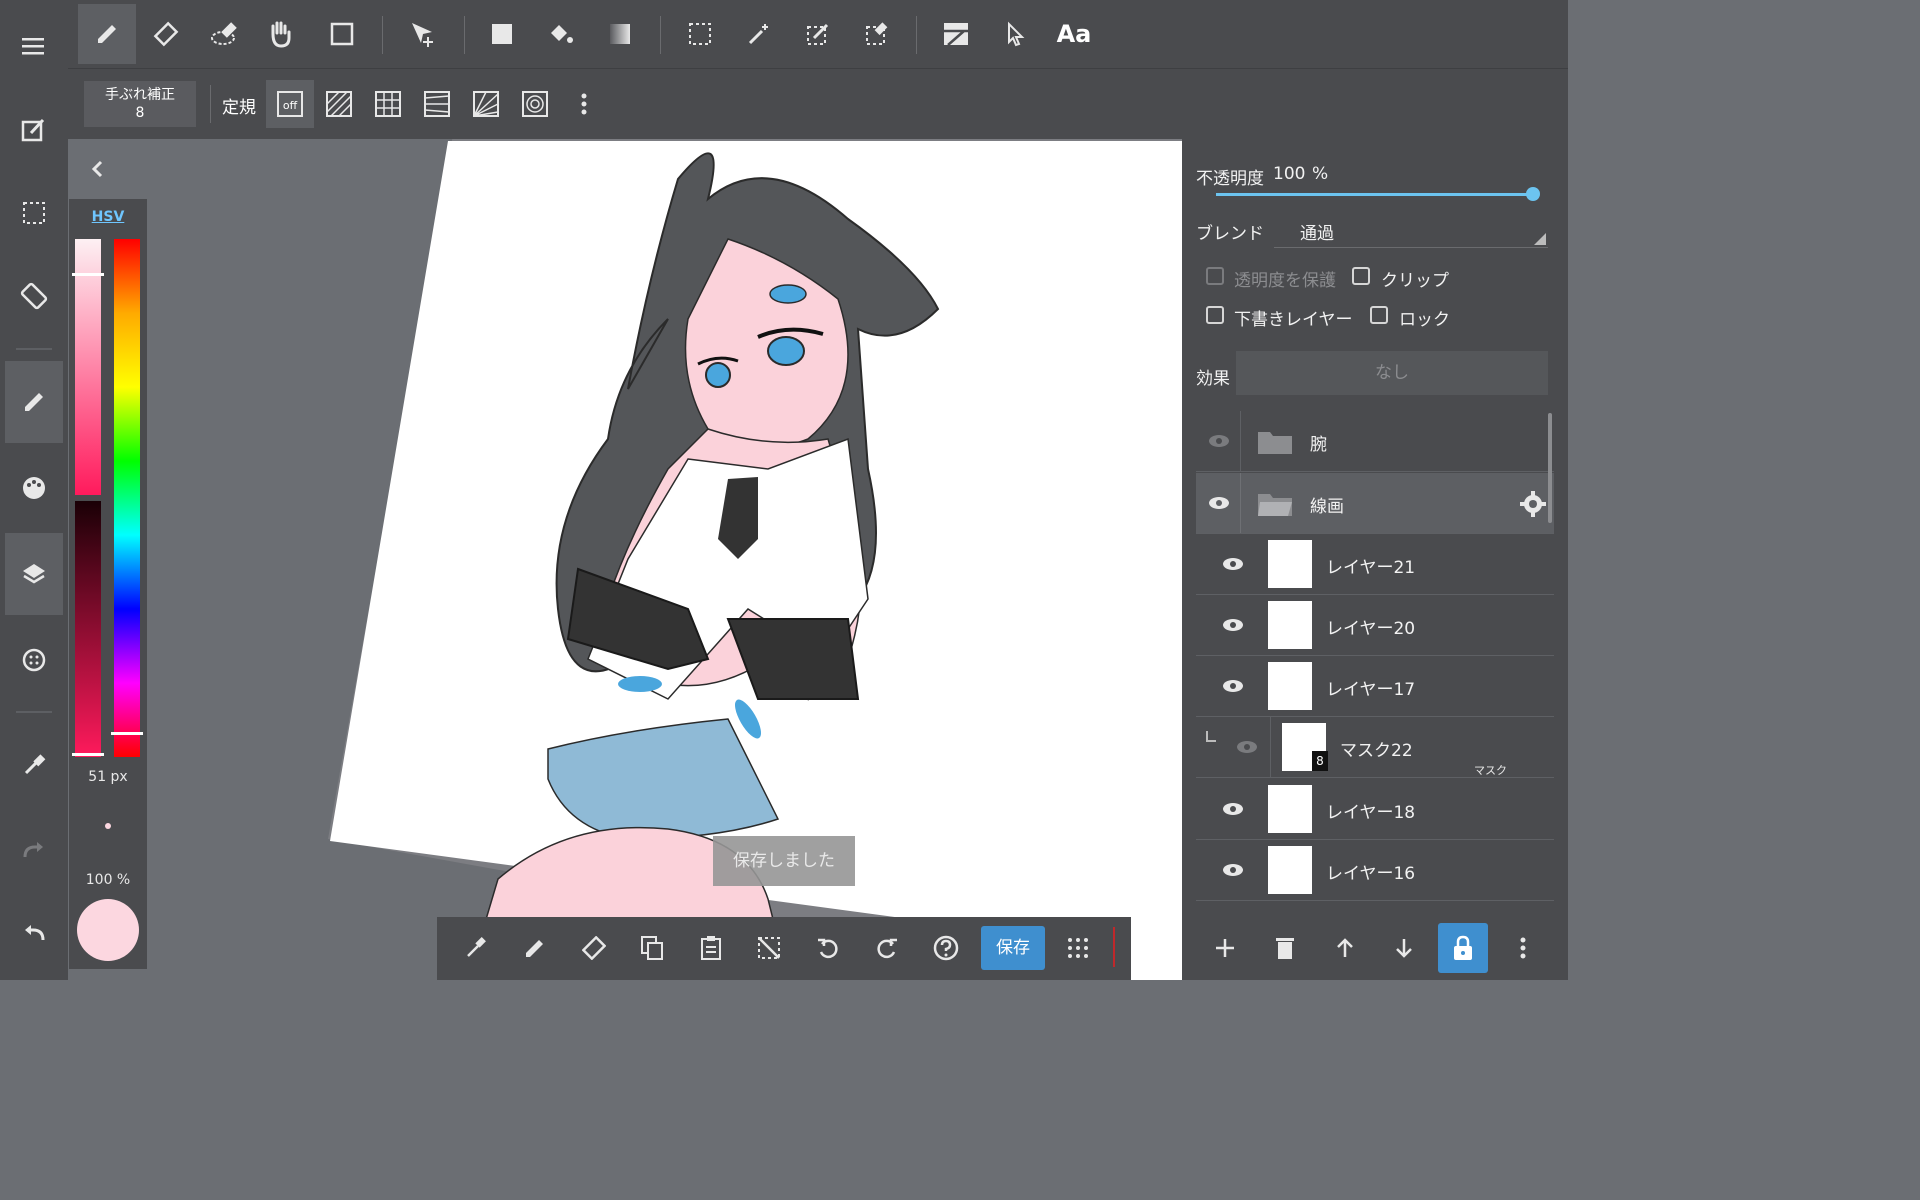  I want to click on blur-tool-icon, so click(225, 34).